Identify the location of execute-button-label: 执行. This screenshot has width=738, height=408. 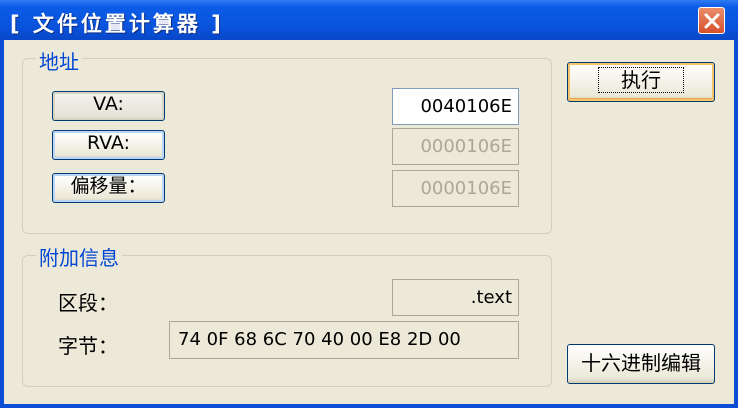
(641, 80).